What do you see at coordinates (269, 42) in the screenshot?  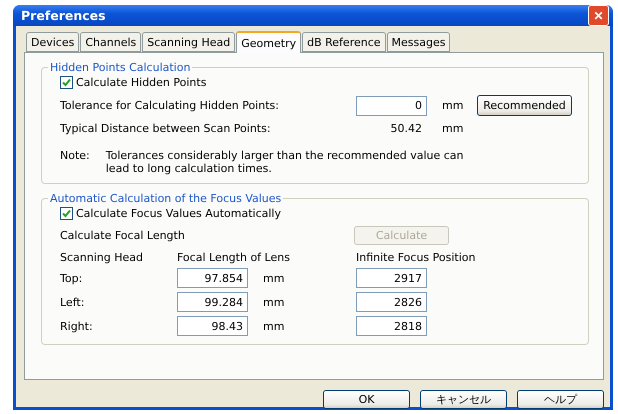 I see `tab: Geometry` at bounding box center [269, 42].